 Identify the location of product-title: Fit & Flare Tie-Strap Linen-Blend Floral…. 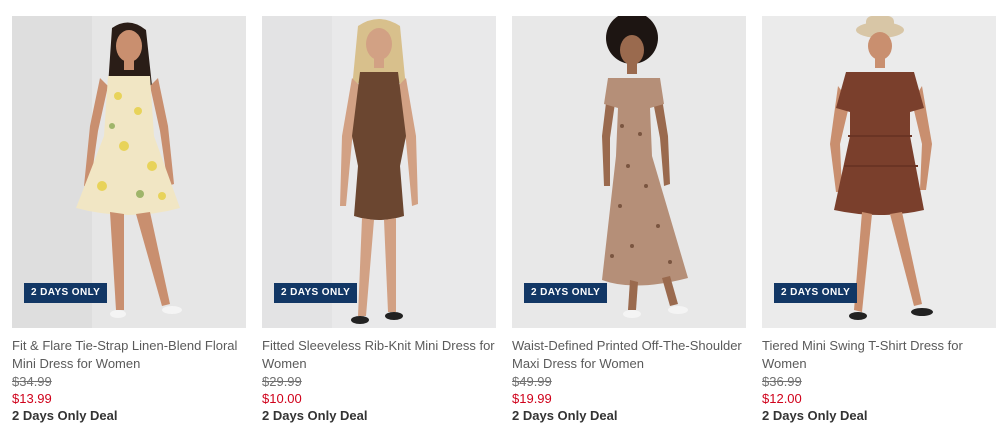
(129, 355).